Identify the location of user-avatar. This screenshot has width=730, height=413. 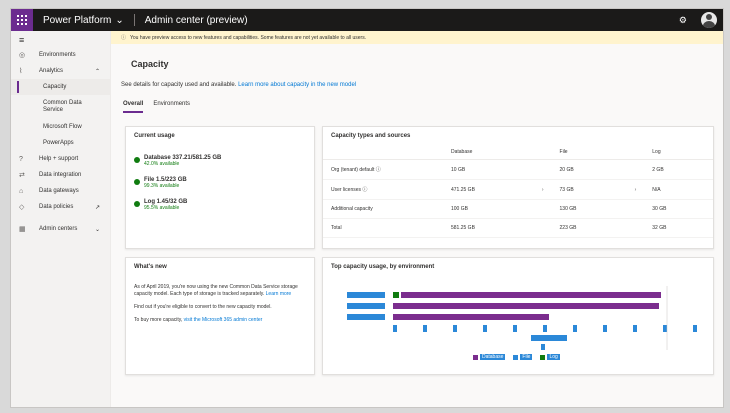
(709, 20).